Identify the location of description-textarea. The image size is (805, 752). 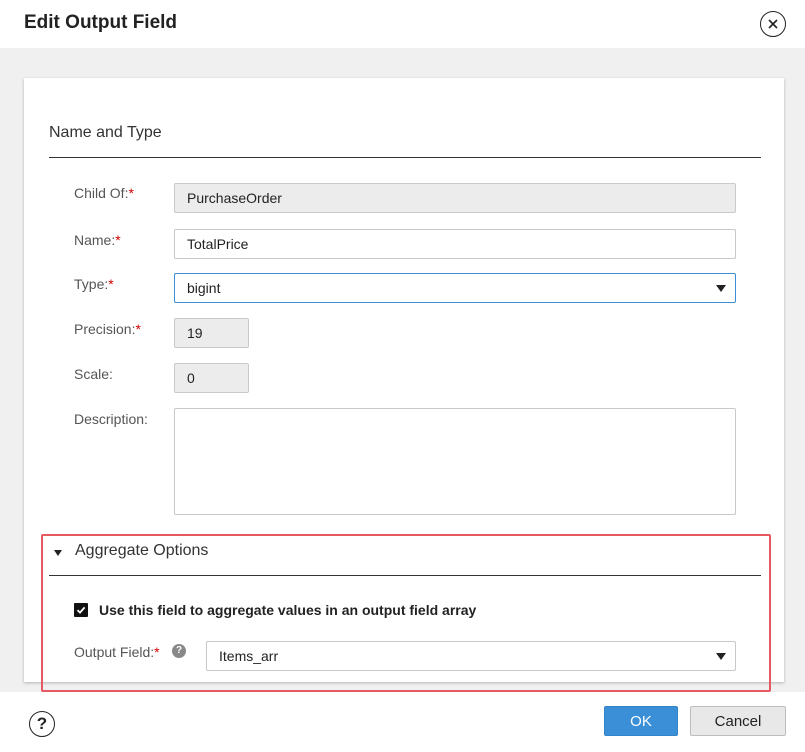
(455, 461).